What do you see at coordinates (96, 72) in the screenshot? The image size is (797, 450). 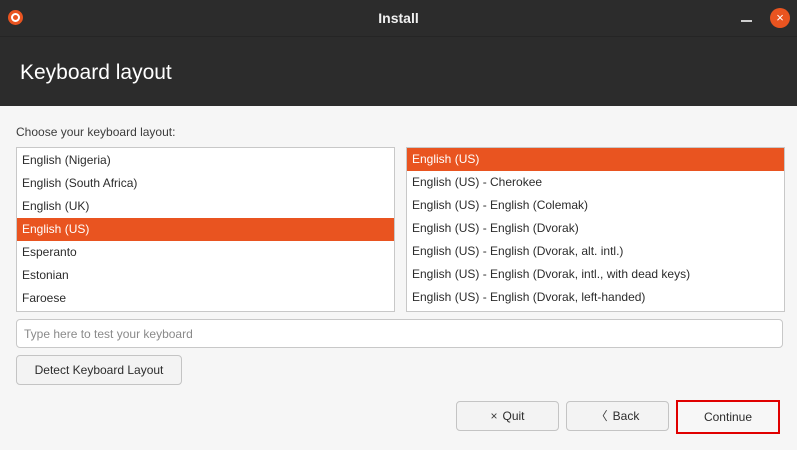 I see `page-title: Keyboard layout` at bounding box center [96, 72].